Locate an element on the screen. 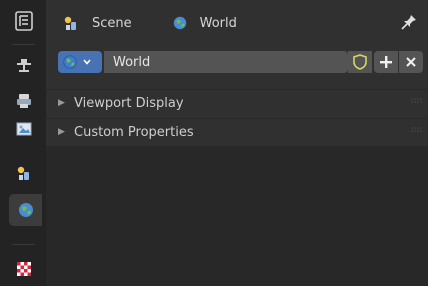  editor-type-button is located at coordinates (24, 21).